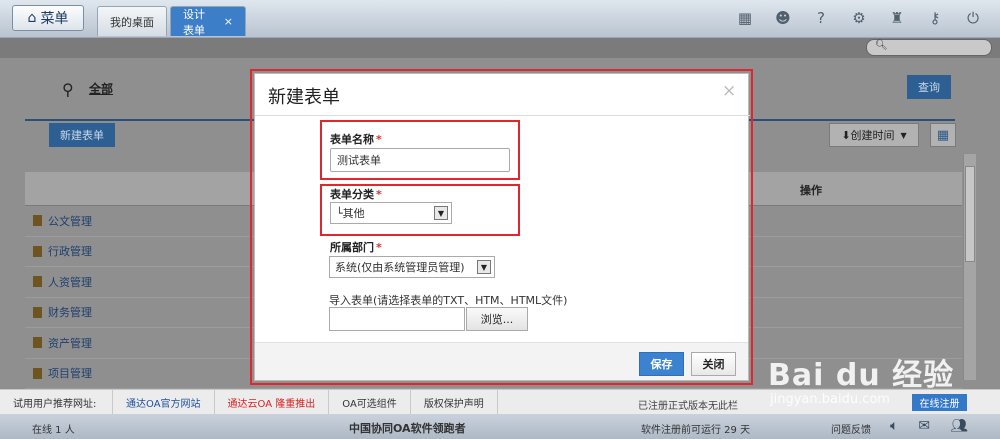 Image resolution: width=1000 pixels, height=439 pixels. Describe the element at coordinates (32, 18) in the screenshot. I see `home-icon: ⌂` at that location.